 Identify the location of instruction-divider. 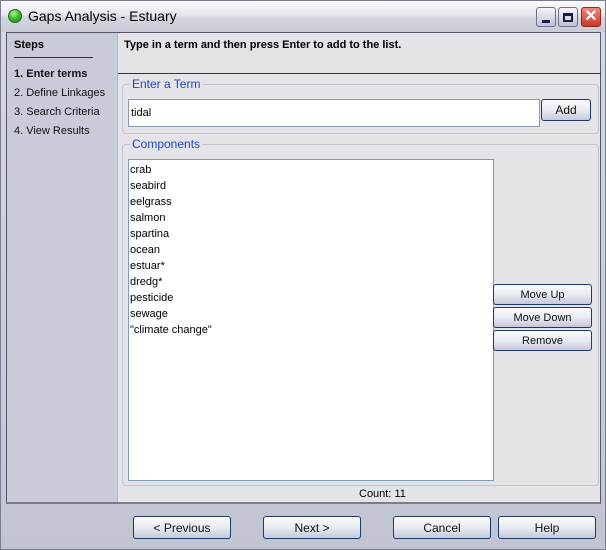
(359, 73).